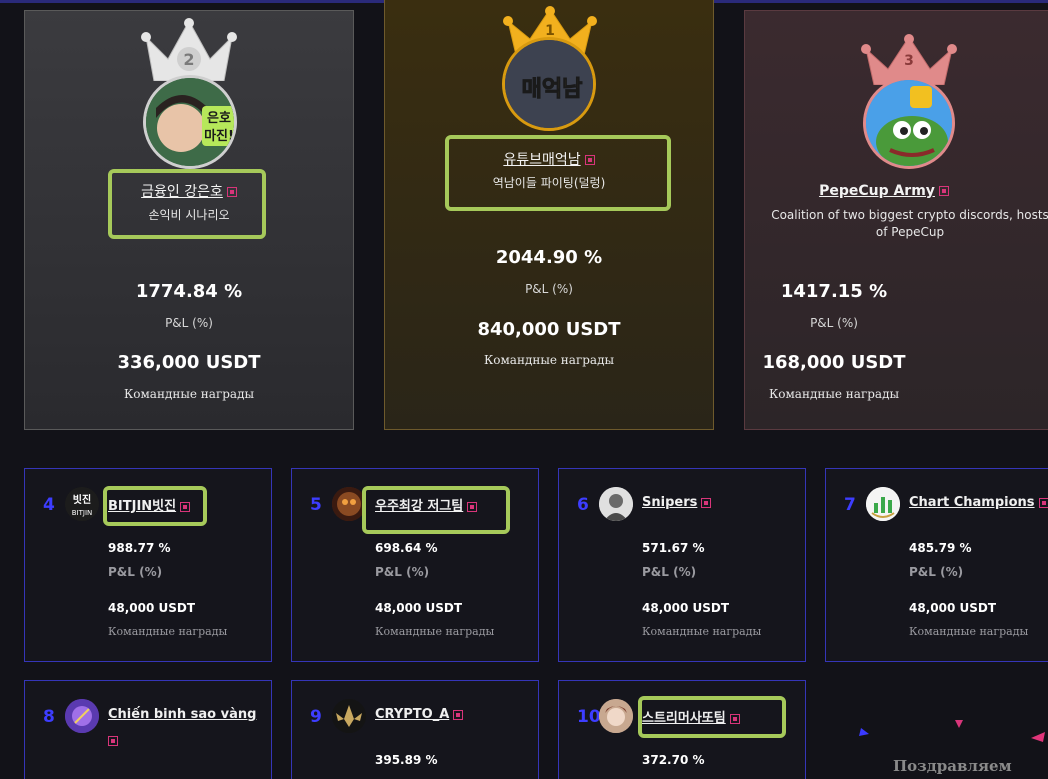 This screenshot has width=1048, height=779. I want to click on team-name: Snipers, so click(677, 502).